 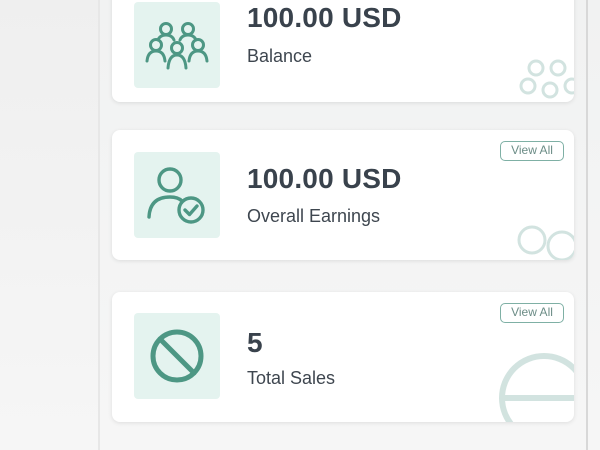 I want to click on right-scroll-edge, so click(x=587, y=225).